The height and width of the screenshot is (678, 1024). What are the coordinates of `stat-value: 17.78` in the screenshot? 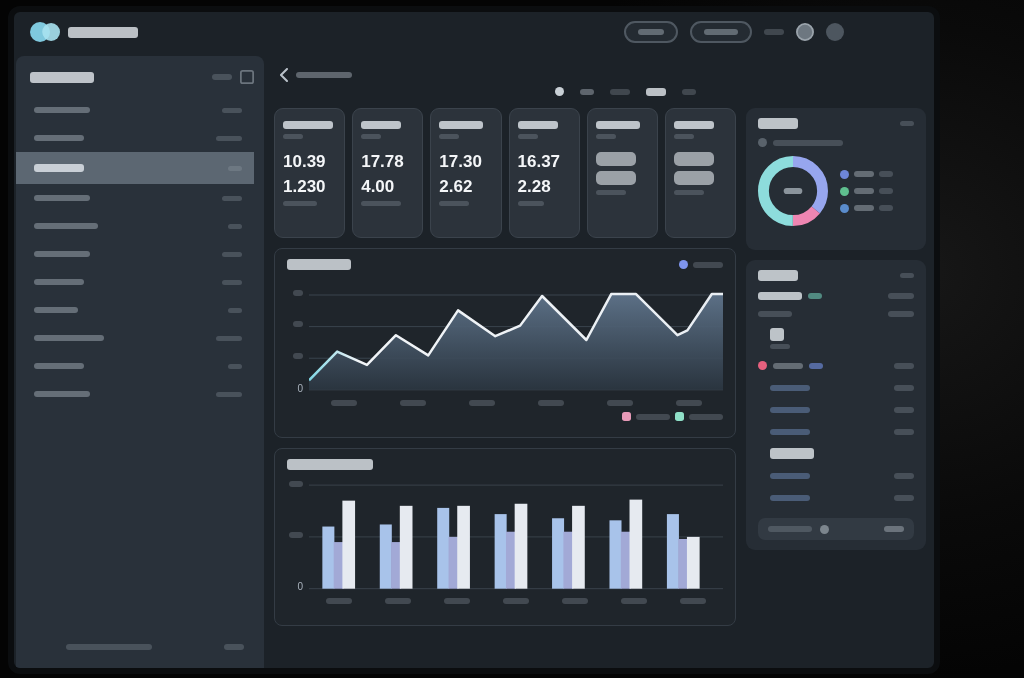 It's located at (382, 162).